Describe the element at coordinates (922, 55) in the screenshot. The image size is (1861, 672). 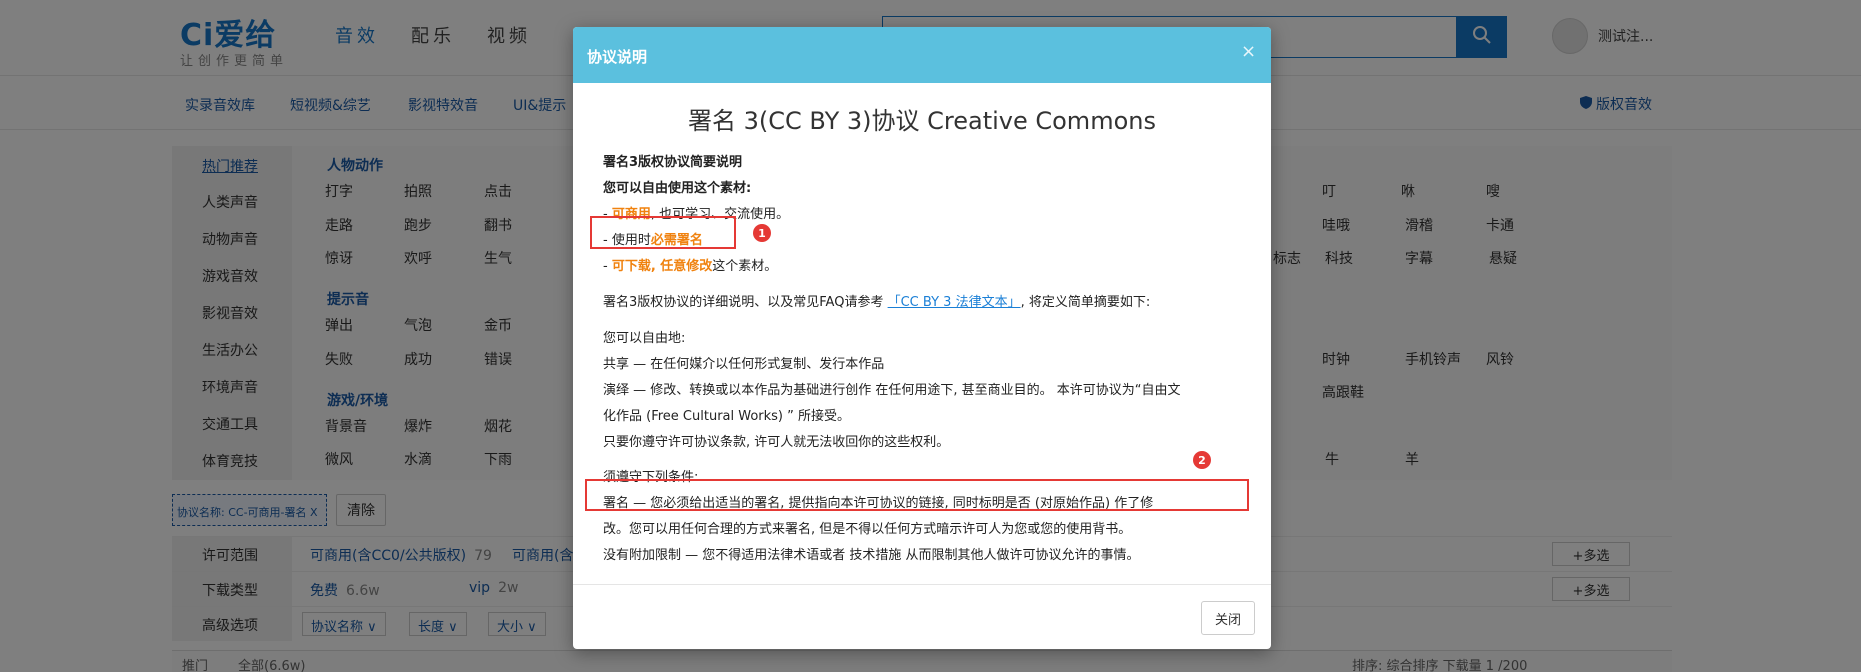
I see `modal-header: 协议说明 ×` at that location.